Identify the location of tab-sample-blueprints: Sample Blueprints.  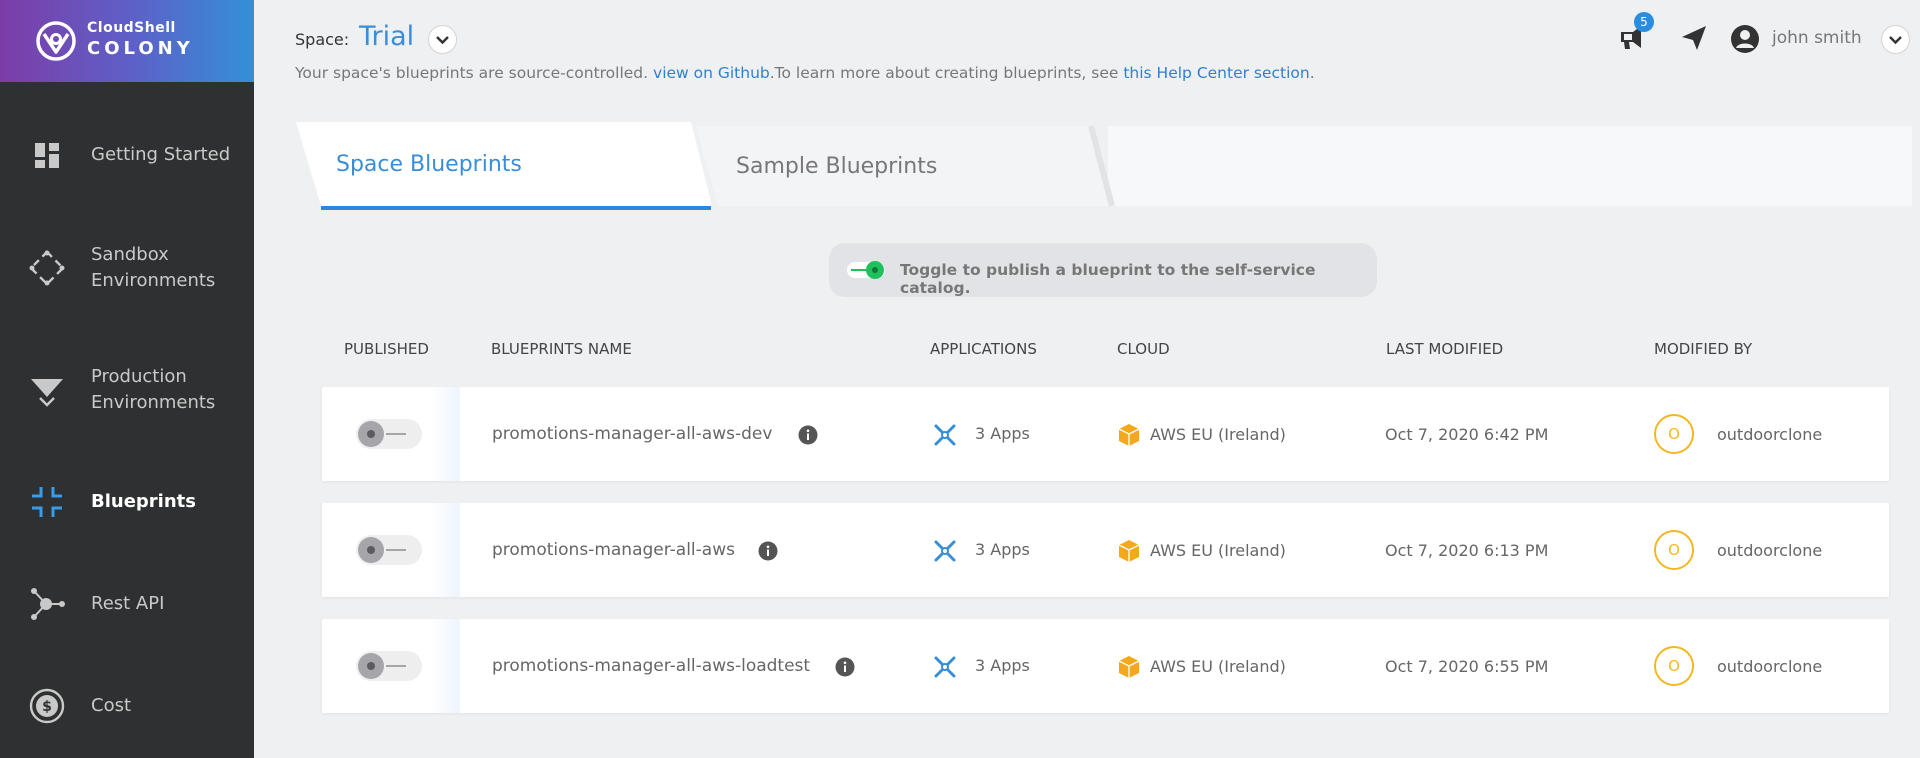
(906, 166).